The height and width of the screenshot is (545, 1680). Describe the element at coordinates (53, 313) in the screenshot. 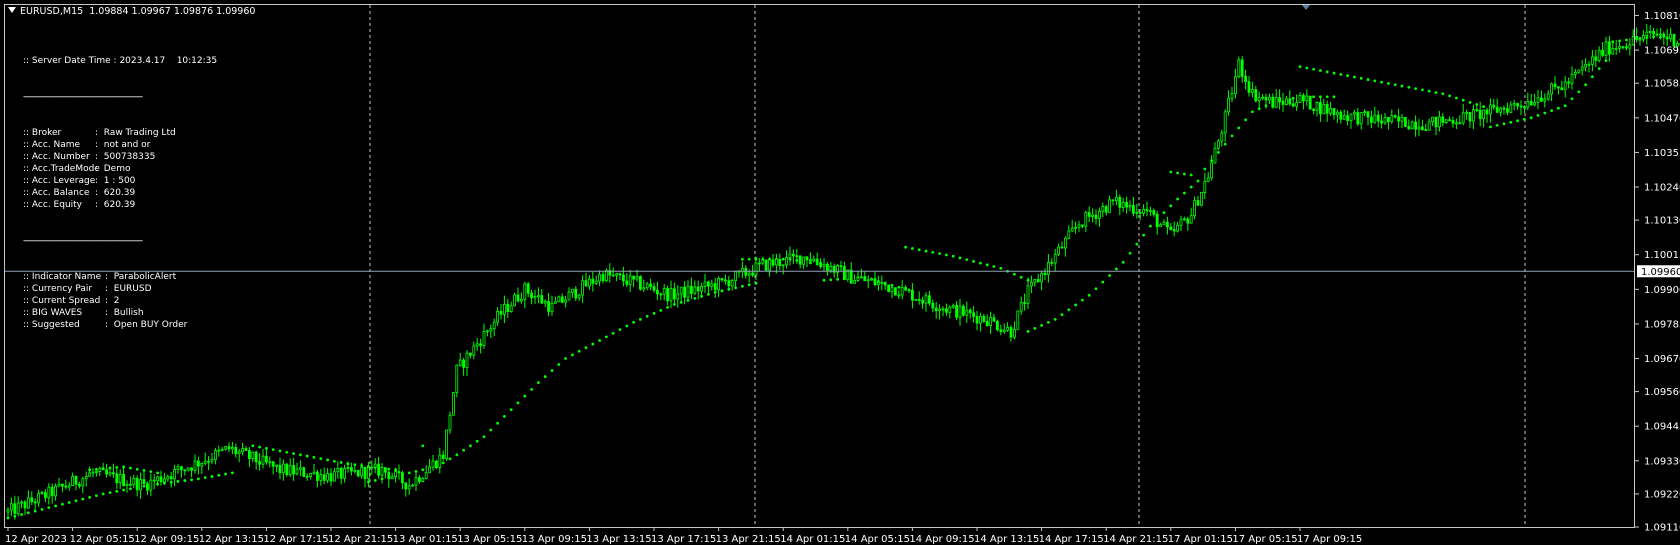

I see `info-label: :: BIG WAVES` at that location.